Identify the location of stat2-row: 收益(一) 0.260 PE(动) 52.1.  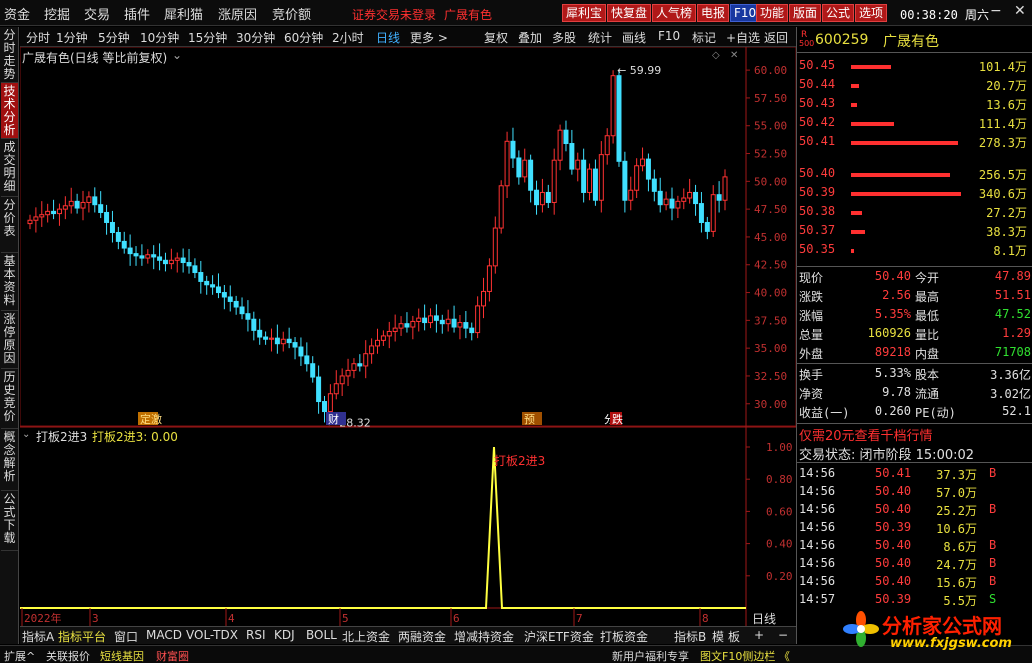
(915, 412).